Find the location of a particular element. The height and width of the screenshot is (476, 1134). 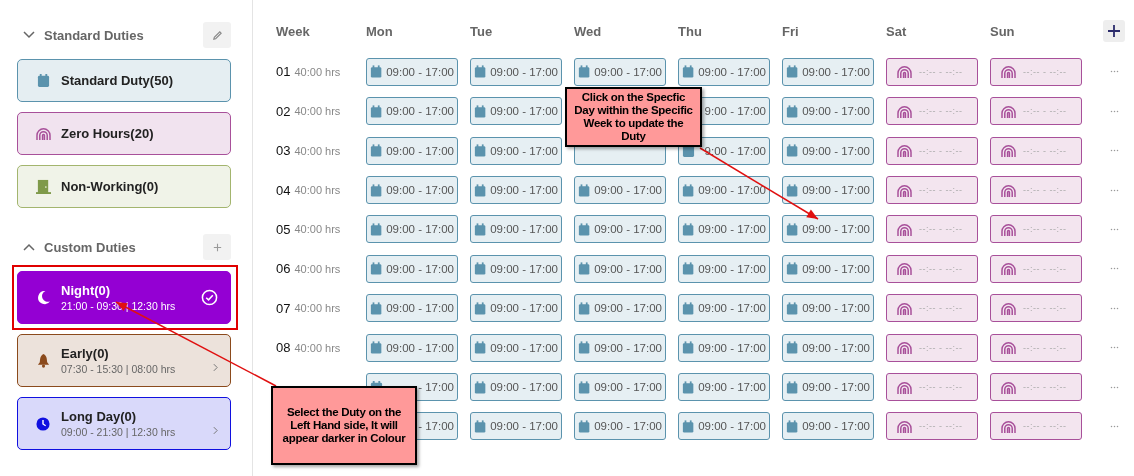

column-header: Mon is located at coordinates (380, 32).